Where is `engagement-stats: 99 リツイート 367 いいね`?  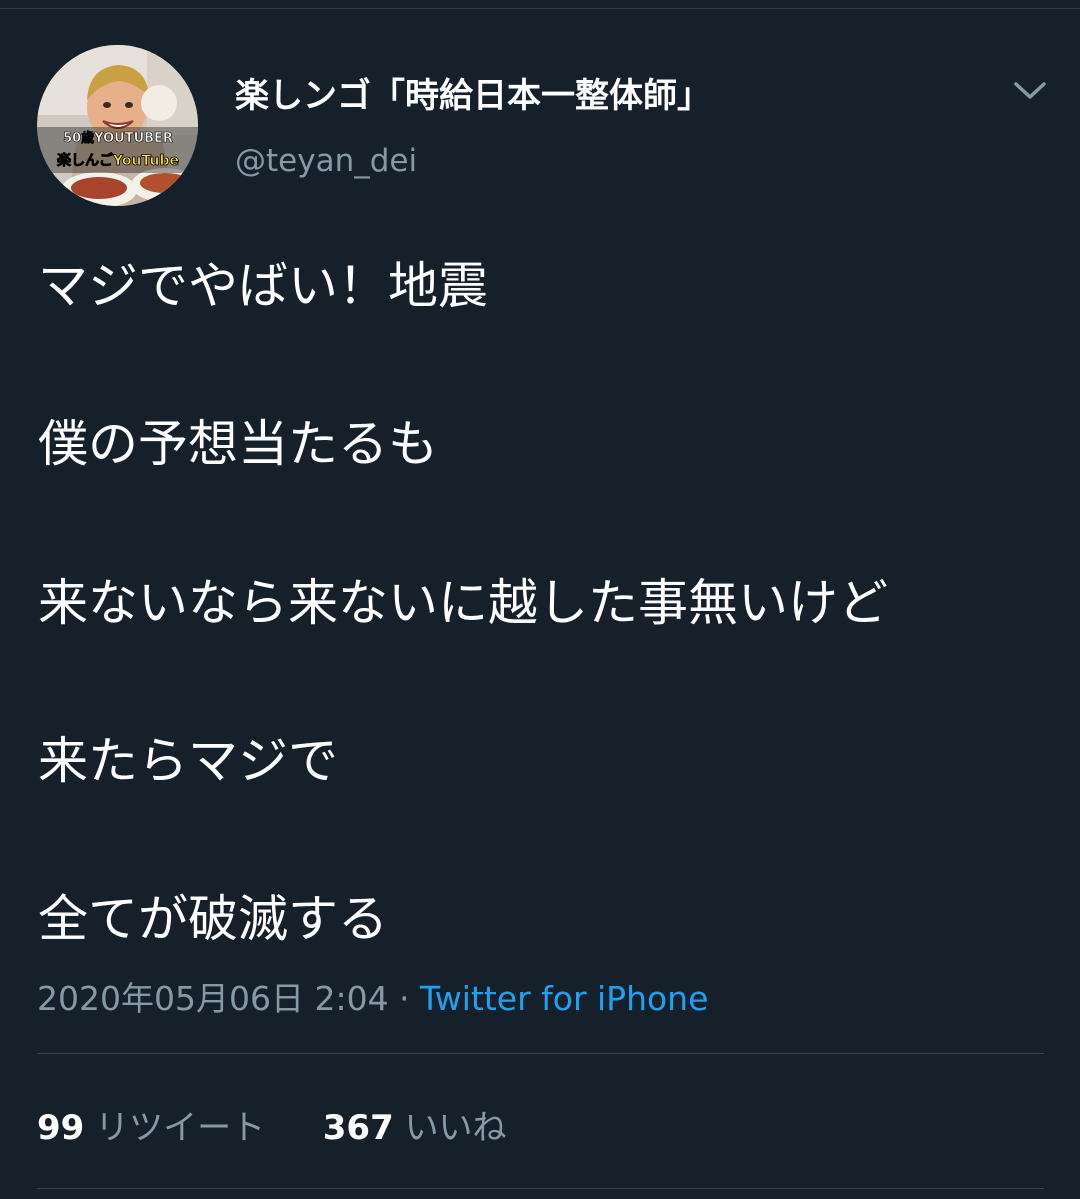 engagement-stats: 99 リツイート 367 いいね is located at coordinates (272, 1124).